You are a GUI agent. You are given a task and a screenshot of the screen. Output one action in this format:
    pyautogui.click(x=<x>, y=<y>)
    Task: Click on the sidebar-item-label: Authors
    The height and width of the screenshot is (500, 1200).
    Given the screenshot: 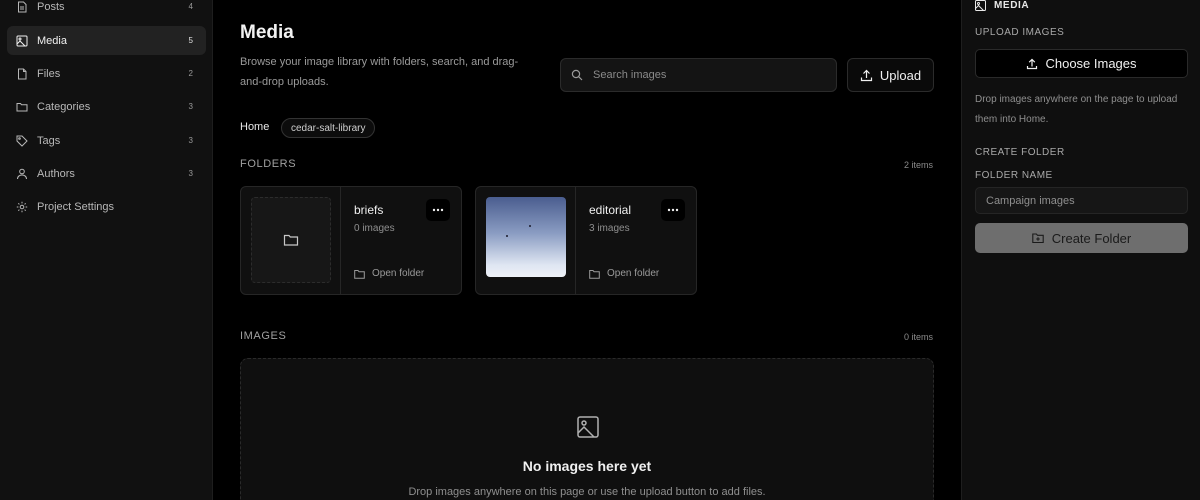 What is the action you would take?
    pyautogui.click(x=56, y=173)
    